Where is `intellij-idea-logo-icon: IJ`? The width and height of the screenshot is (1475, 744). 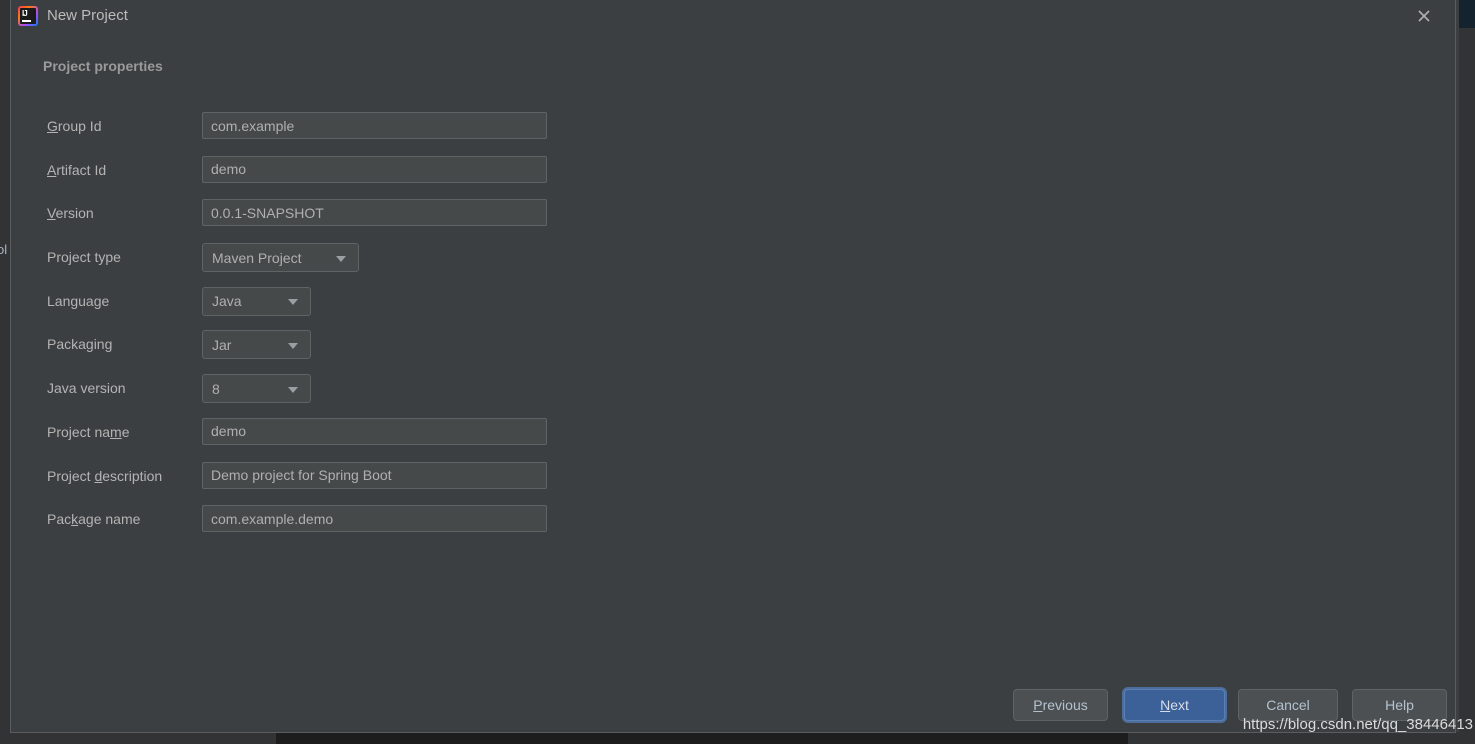 intellij-idea-logo-icon: IJ is located at coordinates (28, 16).